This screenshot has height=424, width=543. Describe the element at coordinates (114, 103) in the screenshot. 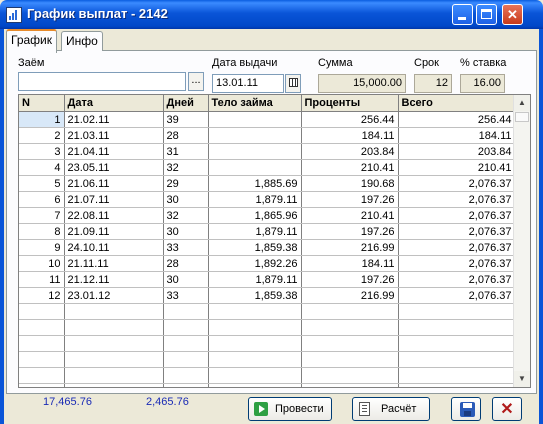

I see `column-header: Дата` at that location.